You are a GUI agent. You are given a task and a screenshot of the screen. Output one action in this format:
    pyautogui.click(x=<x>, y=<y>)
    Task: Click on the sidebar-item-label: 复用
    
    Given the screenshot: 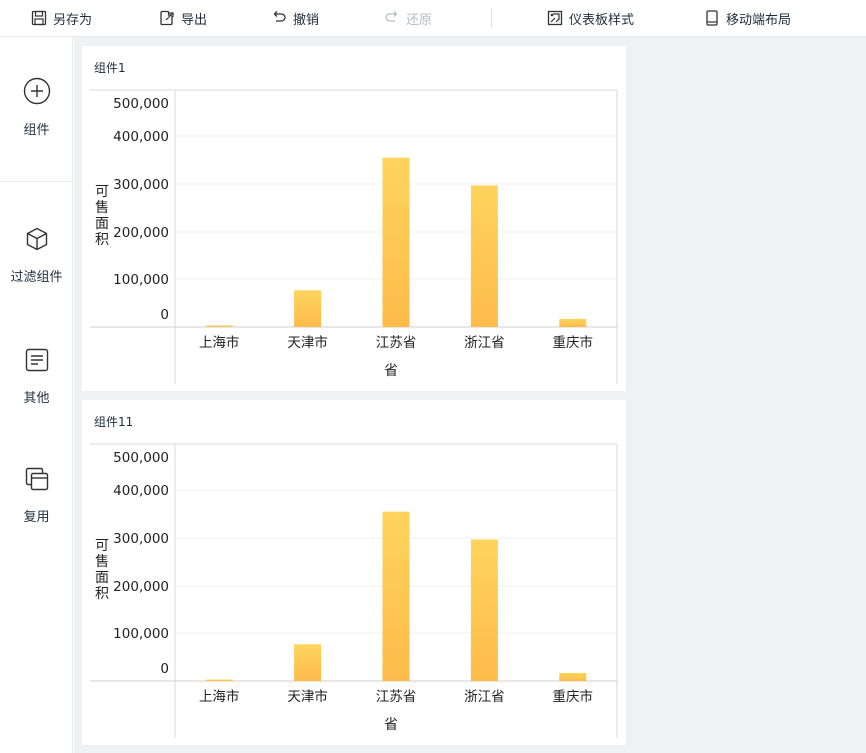 What is the action you would take?
    pyautogui.click(x=36, y=517)
    